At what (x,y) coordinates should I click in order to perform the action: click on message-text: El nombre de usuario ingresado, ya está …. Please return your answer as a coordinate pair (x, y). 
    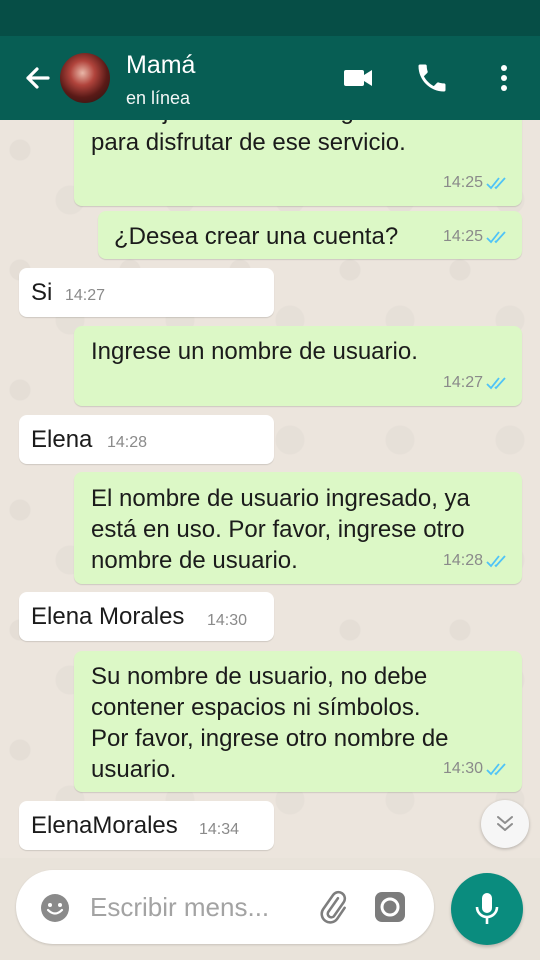
    Looking at the image, I should click on (280, 529).